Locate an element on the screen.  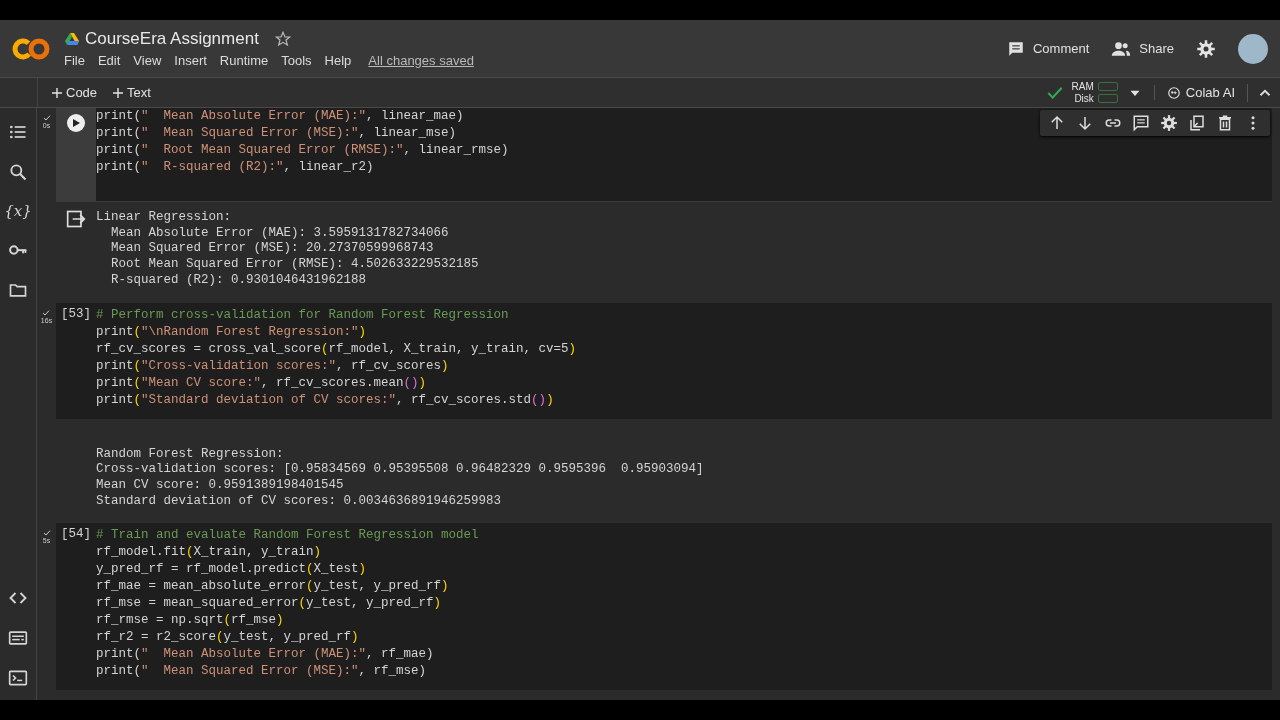
execution-count: [53] is located at coordinates (76, 314).